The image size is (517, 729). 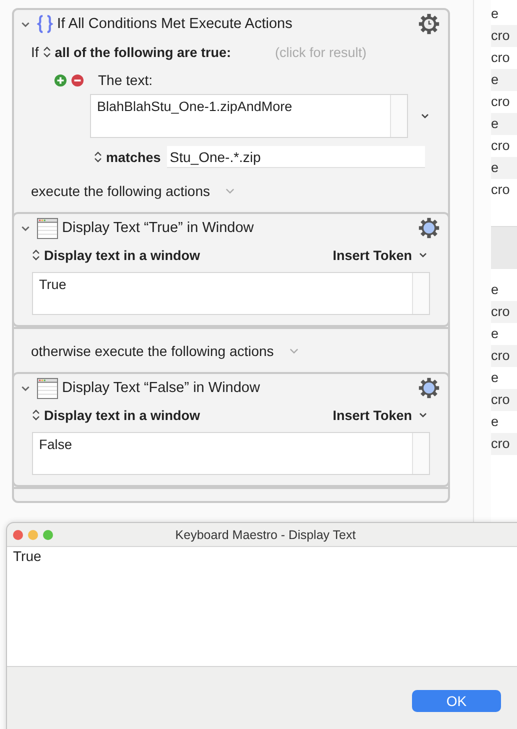 I want to click on condition-label: The text:, so click(x=125, y=80).